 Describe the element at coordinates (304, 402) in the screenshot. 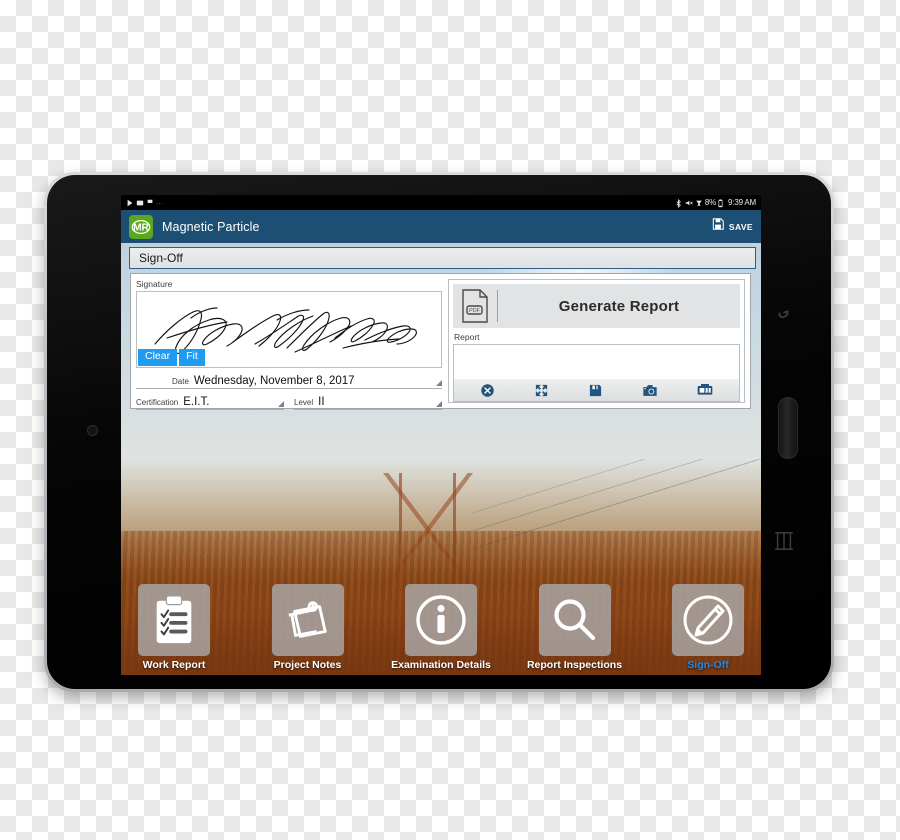

I see `level-label: Level` at that location.